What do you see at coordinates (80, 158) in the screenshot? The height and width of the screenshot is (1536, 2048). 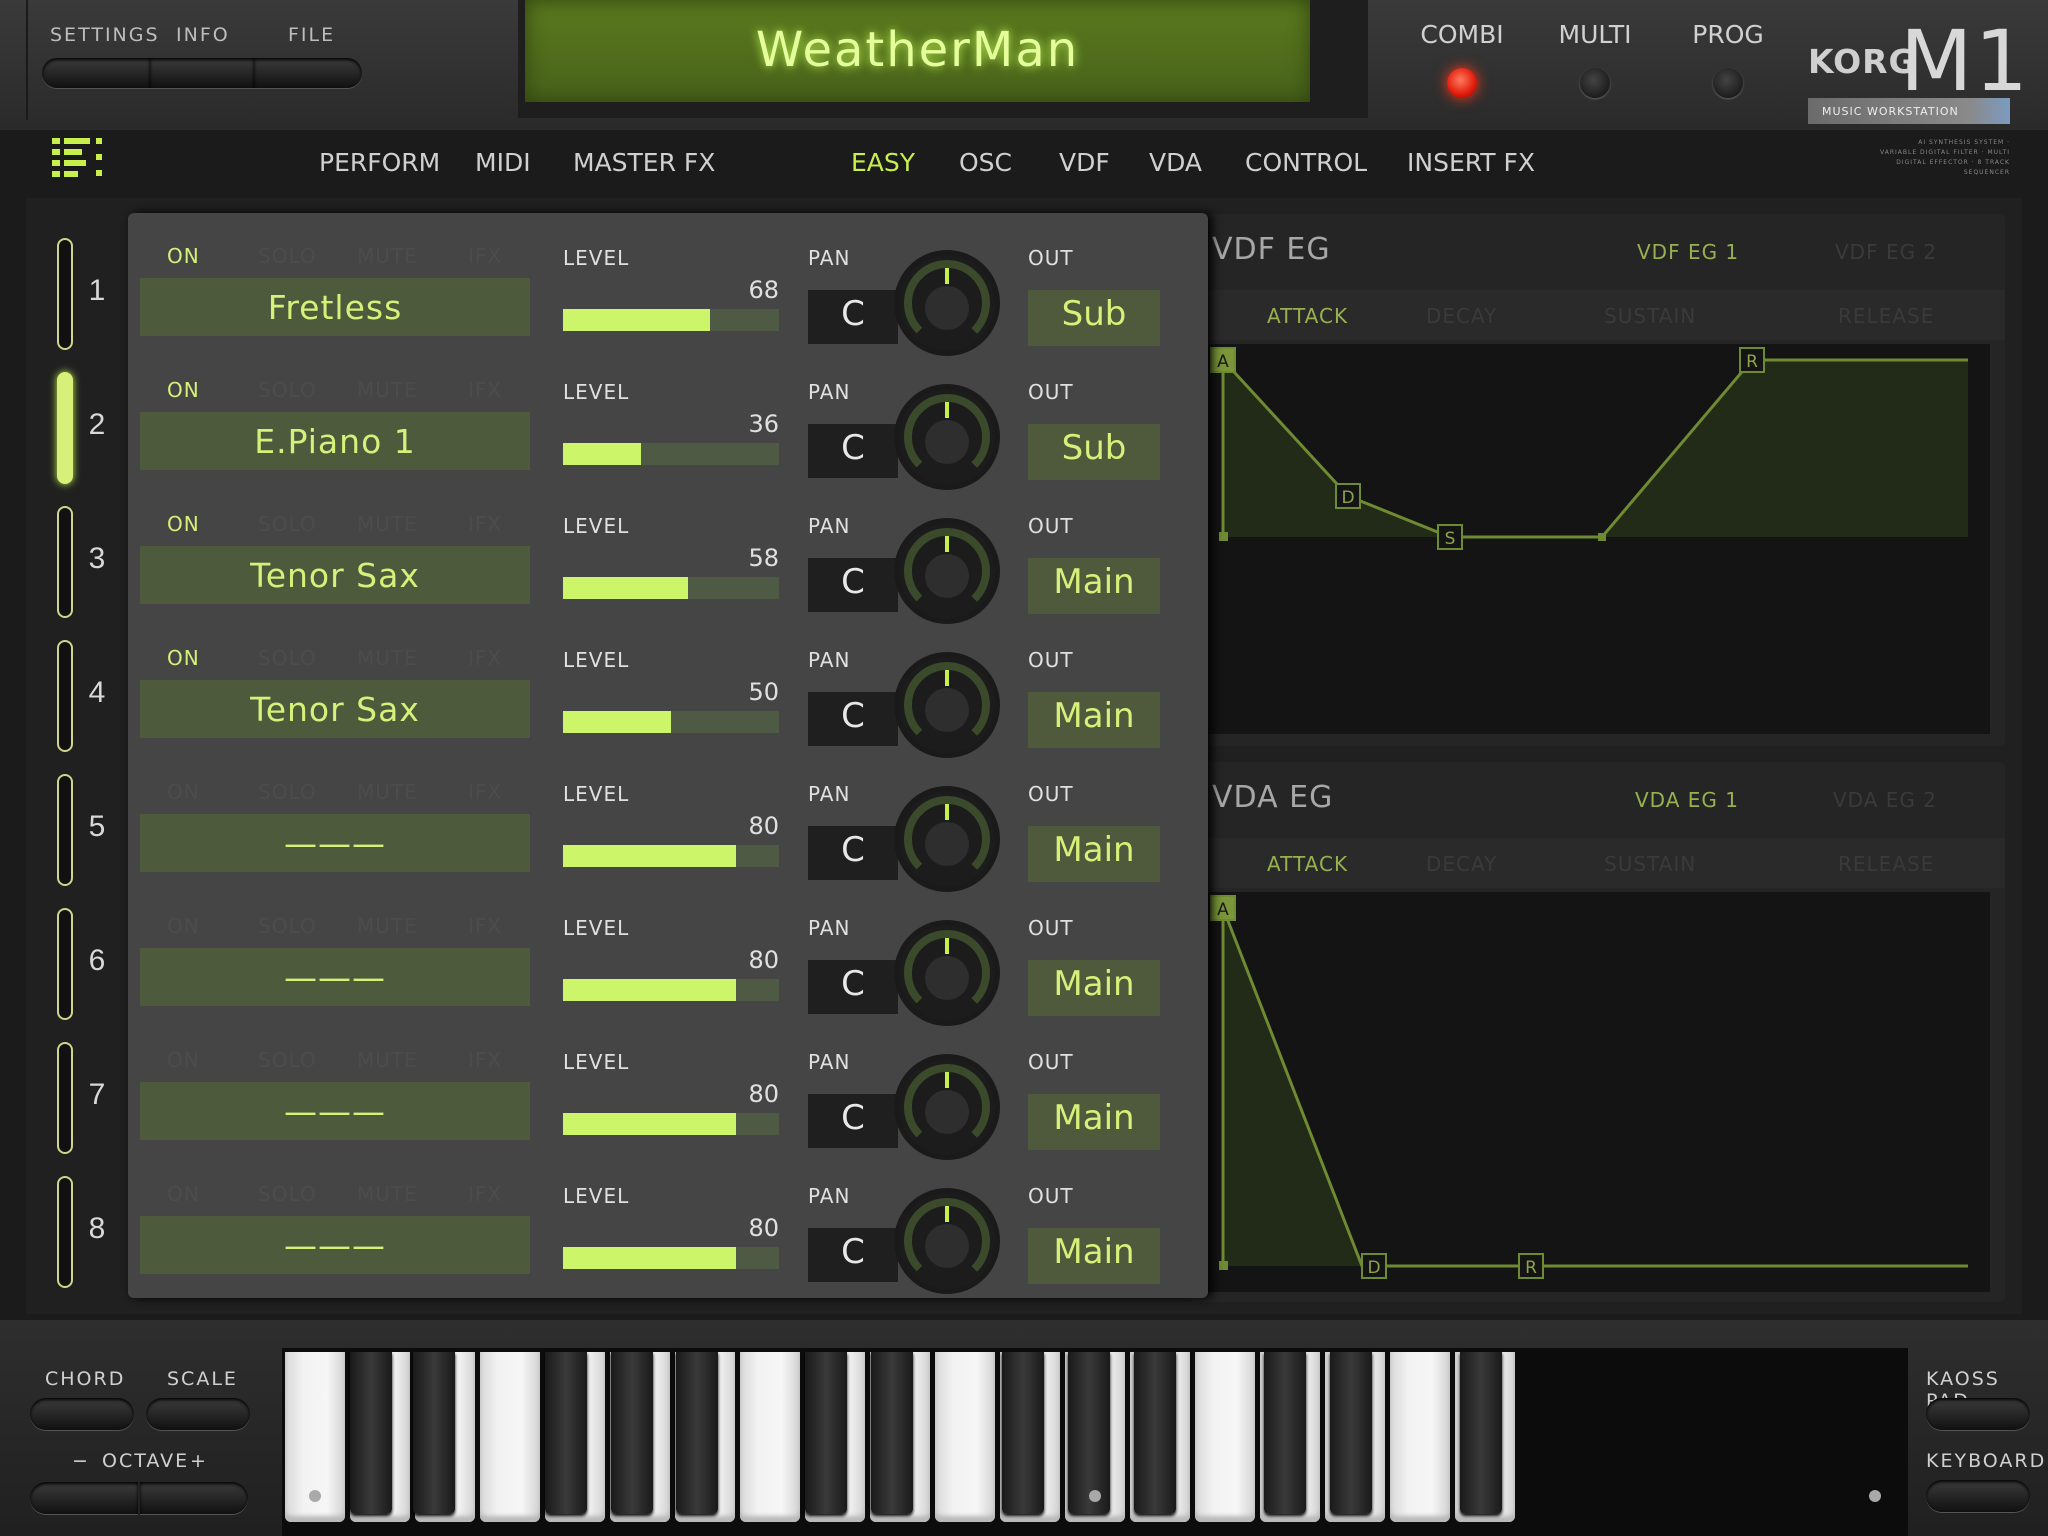 I see `menu-list-icon` at bounding box center [80, 158].